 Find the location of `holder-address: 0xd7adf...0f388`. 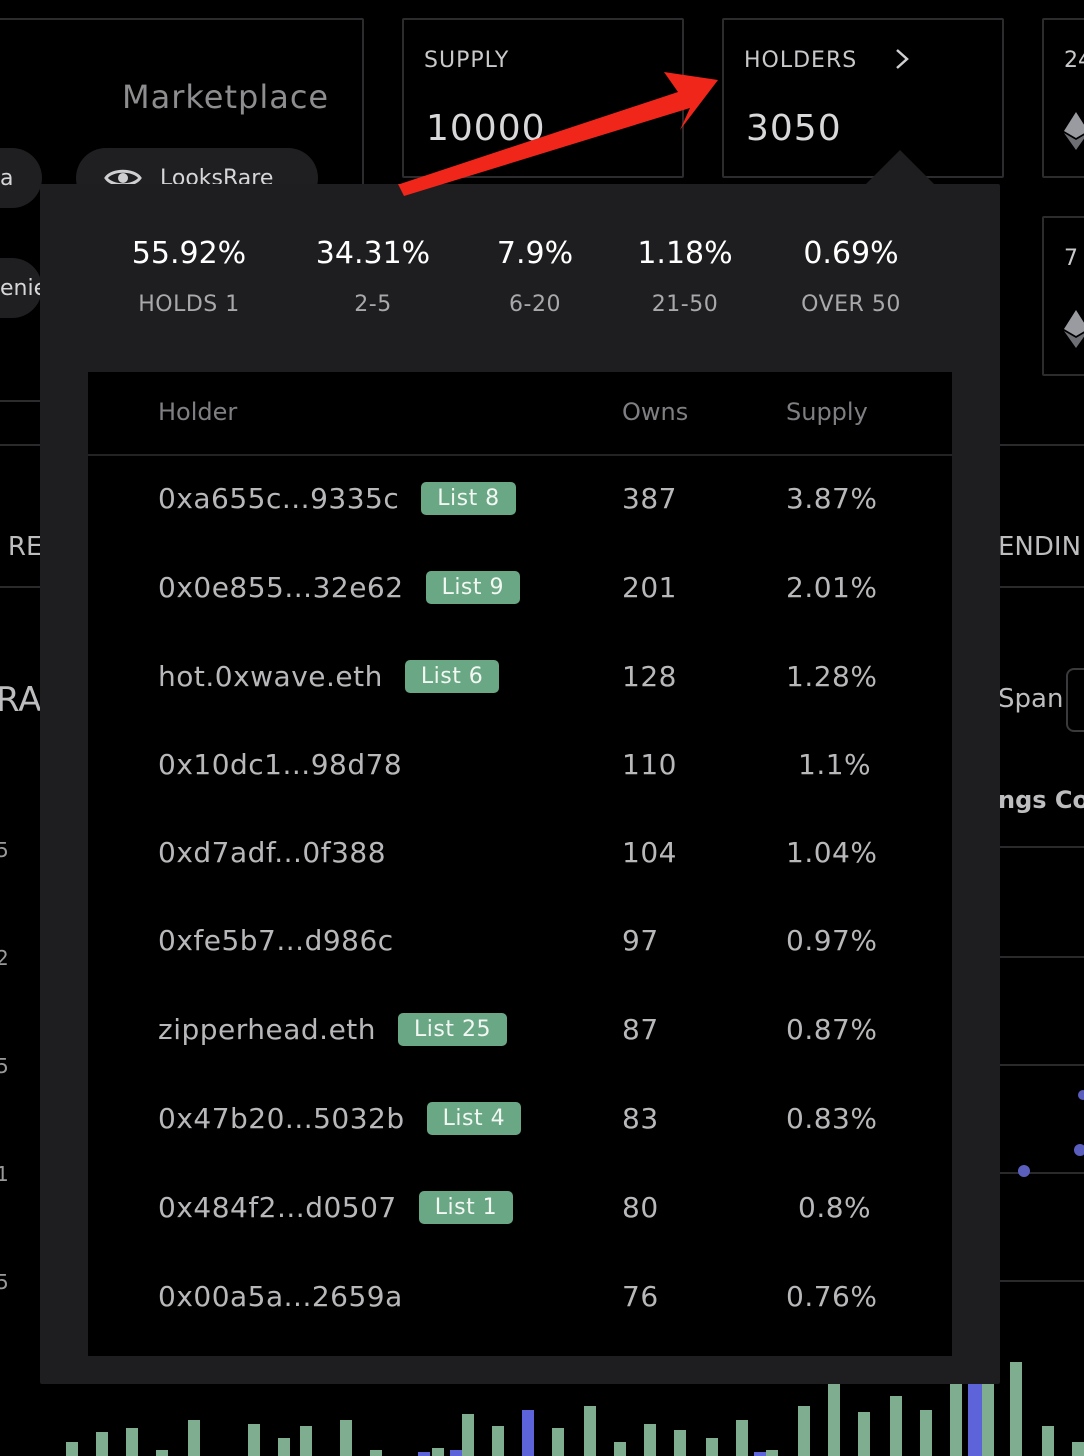

holder-address: 0xd7adf...0f388 is located at coordinates (272, 852).